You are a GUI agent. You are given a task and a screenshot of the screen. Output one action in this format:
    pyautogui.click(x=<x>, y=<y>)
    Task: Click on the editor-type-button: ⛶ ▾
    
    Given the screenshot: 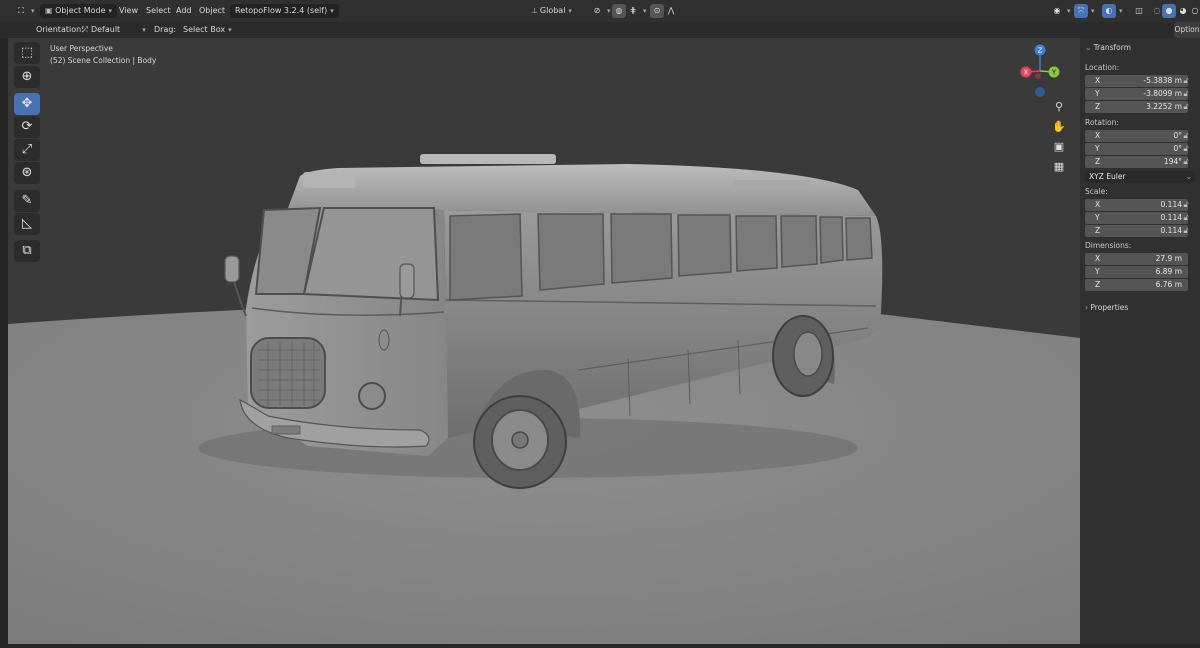 What is the action you would take?
    pyautogui.click(x=24, y=11)
    